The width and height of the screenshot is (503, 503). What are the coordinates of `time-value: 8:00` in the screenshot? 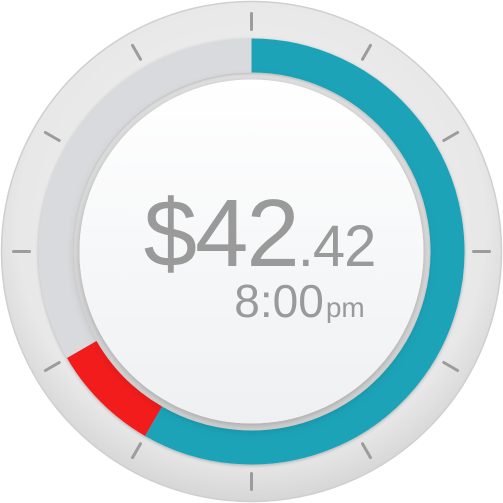 It's located at (279, 300).